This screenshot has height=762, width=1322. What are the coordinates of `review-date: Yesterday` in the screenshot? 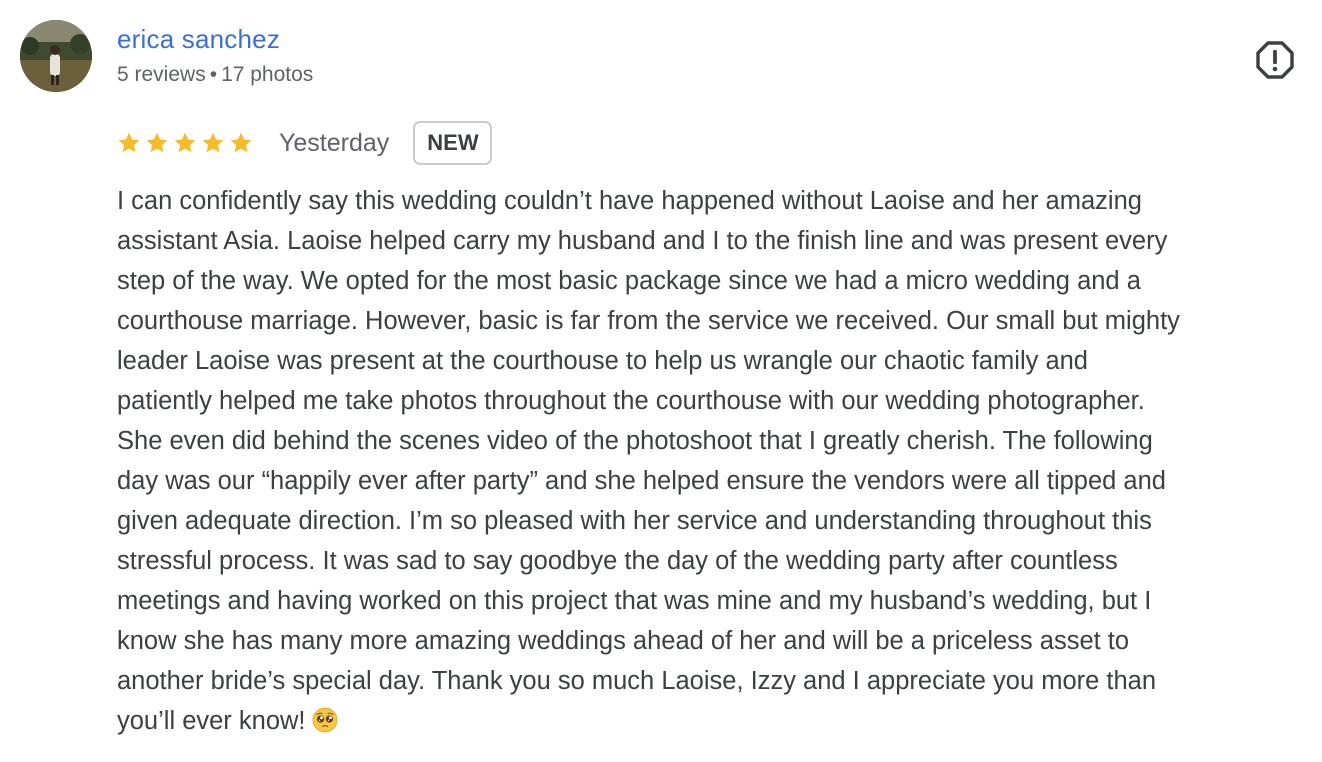 It's located at (334, 142).